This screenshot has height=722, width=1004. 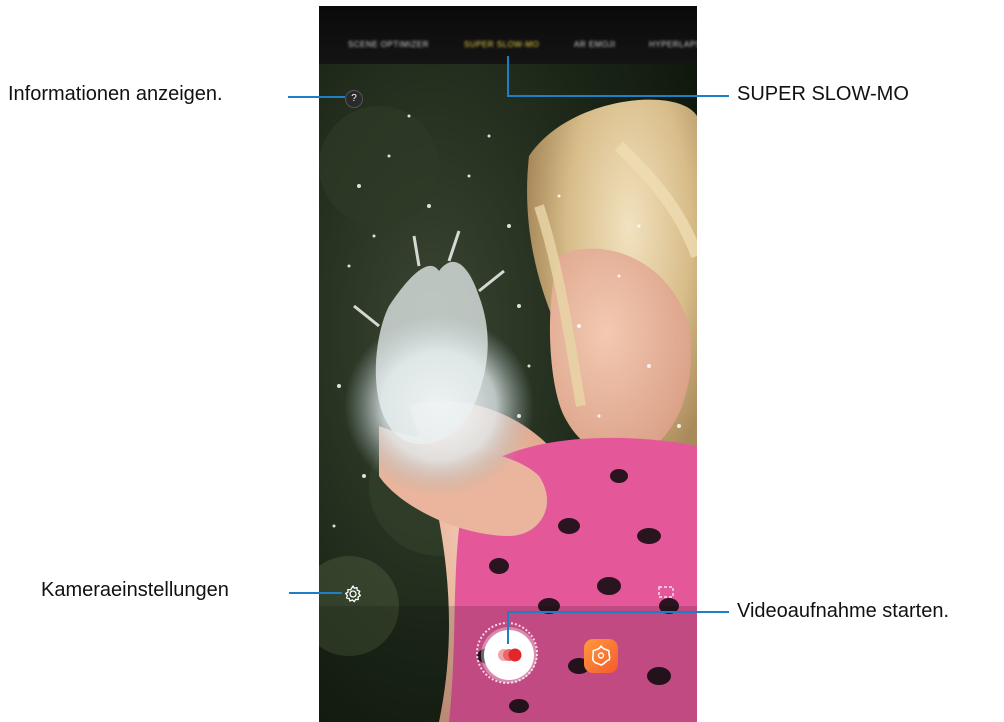 I want to click on leader-line-super-slow-mo-horizontal, so click(x=618, y=96).